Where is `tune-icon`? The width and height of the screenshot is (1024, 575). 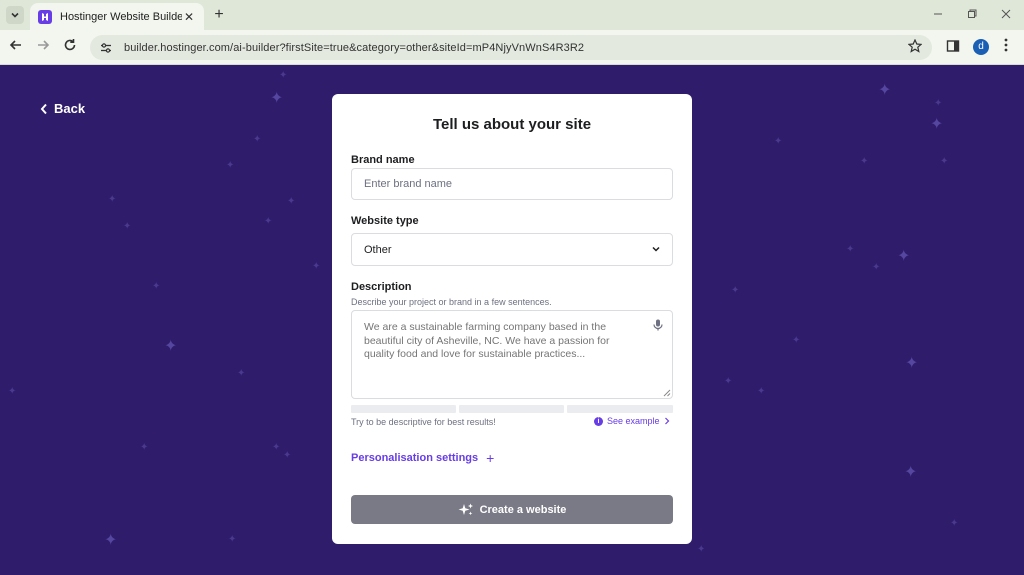 tune-icon is located at coordinates (106, 48).